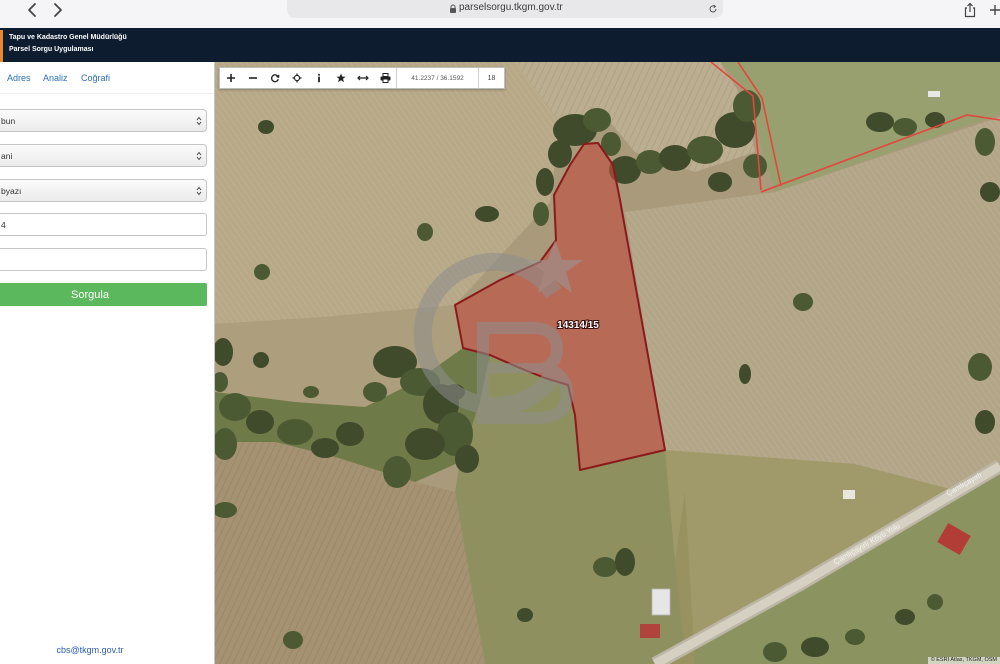 The image size is (1000, 664). What do you see at coordinates (511, 7) in the screenshot?
I see `url-text: parselsorgu.tkgm.gov.tr` at bounding box center [511, 7].